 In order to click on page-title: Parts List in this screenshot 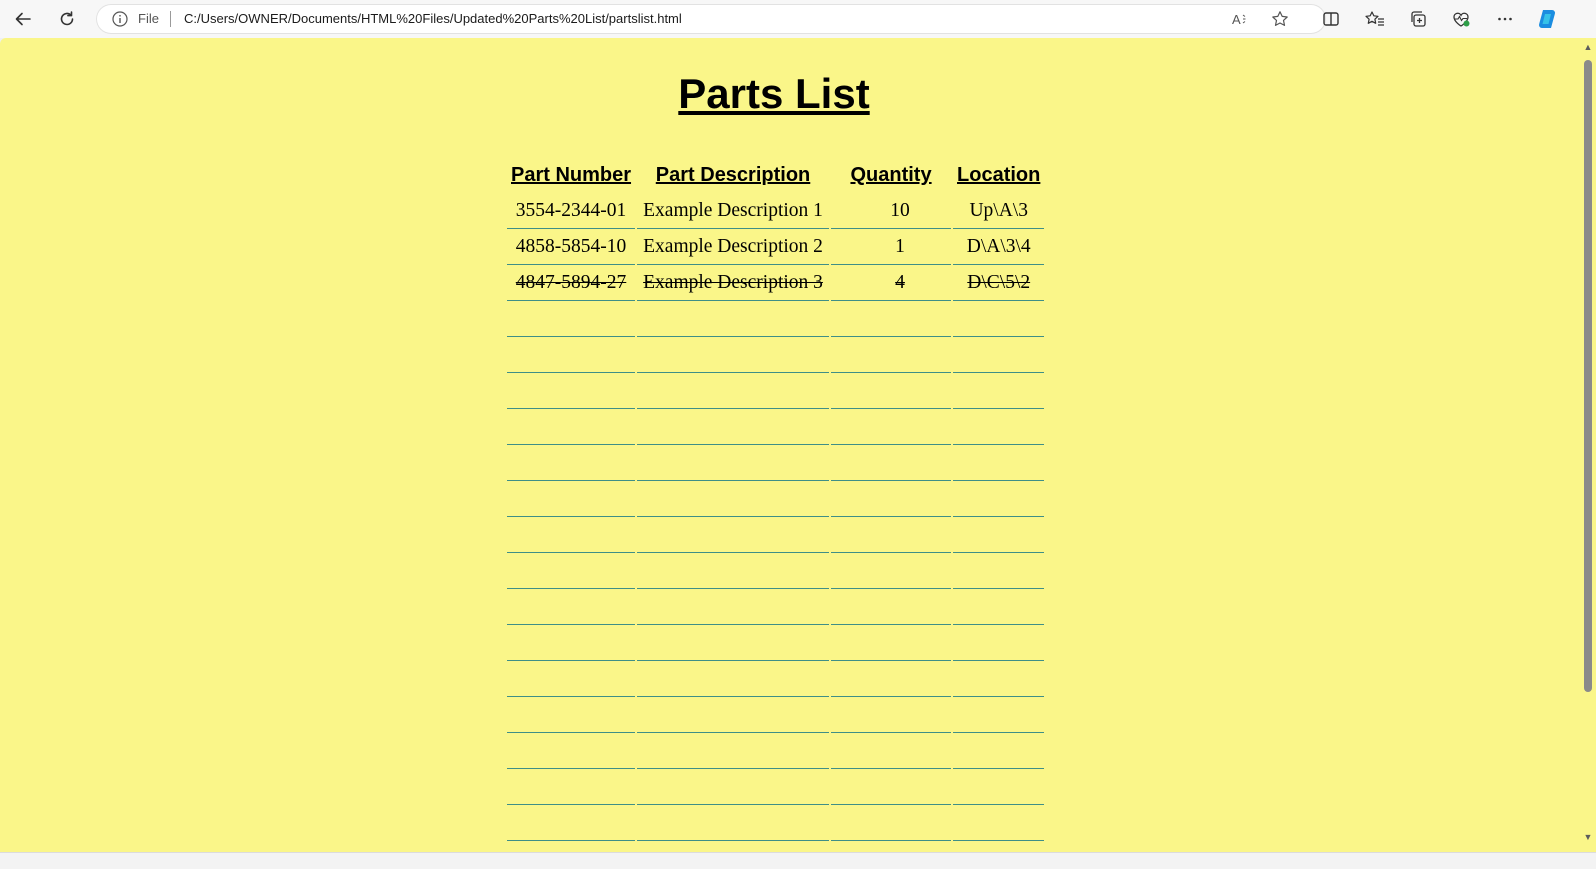, I will do `click(774, 93)`.